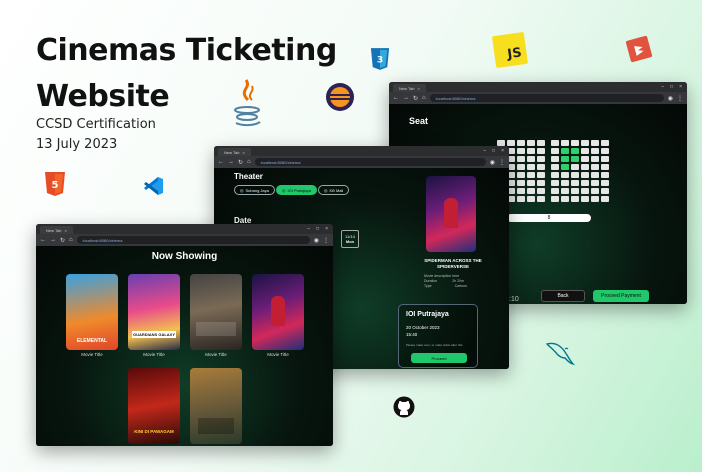 The height and width of the screenshot is (472, 702). Describe the element at coordinates (296, 190) in the screenshot. I see `theater-chip-ioi: ◎ IOI Putrajaya` at that location.